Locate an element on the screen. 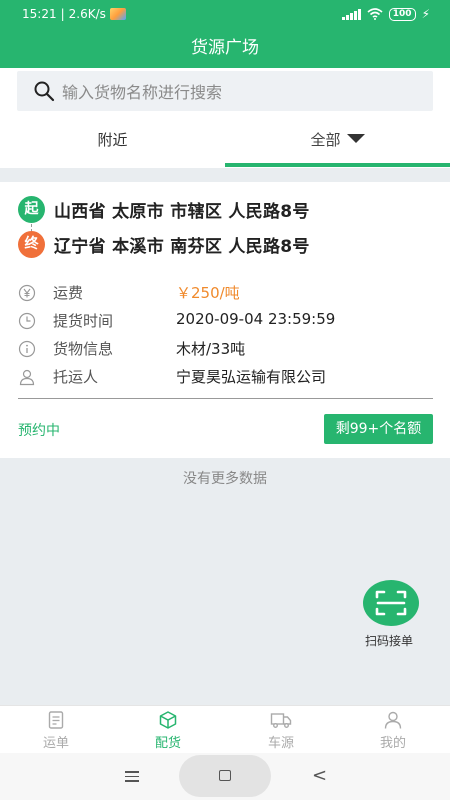 This screenshot has height=800, width=450. search-input: 输入货物名称进行搜索 is located at coordinates (225, 91).